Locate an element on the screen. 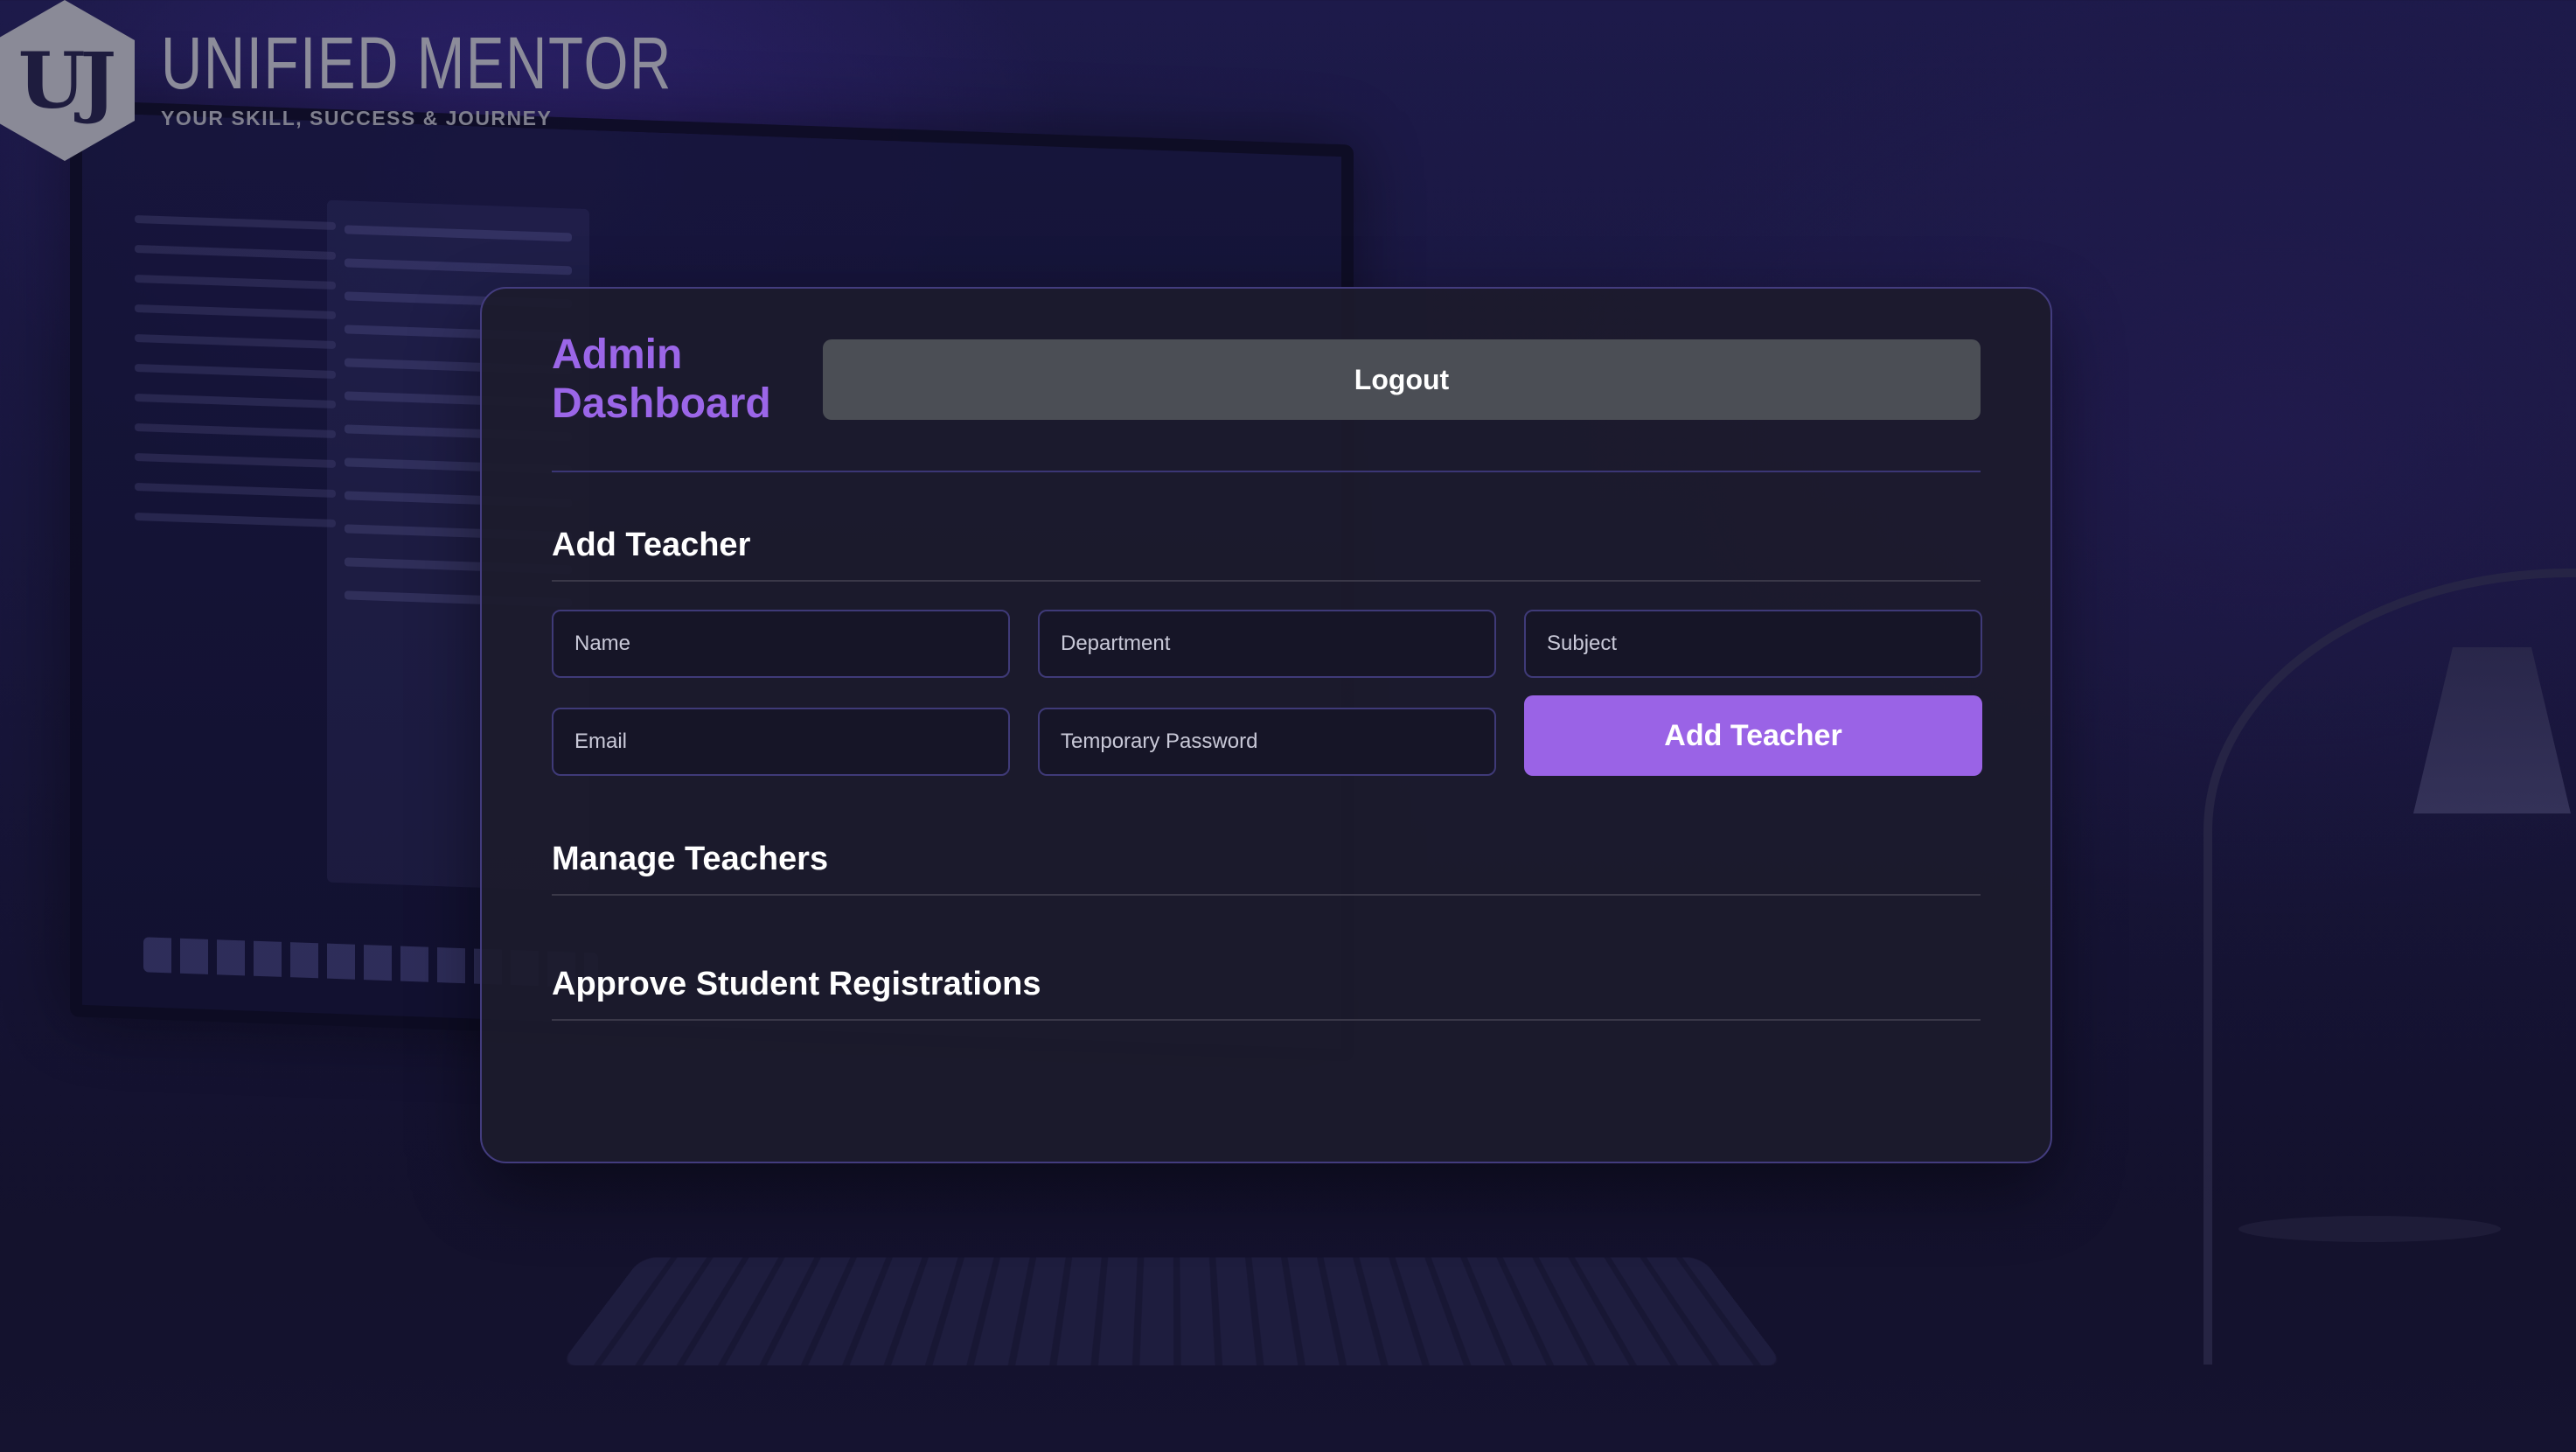  logo-mark: UJ is located at coordinates (66, 80).